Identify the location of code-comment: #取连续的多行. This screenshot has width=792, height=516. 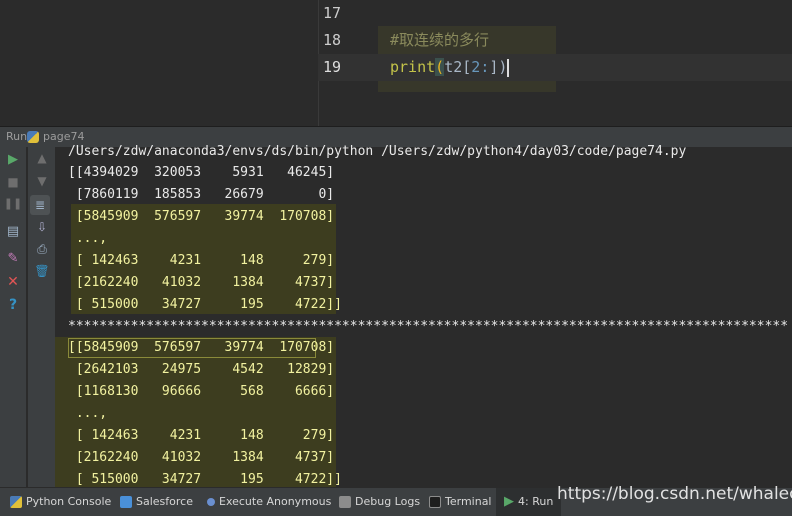
(440, 40).